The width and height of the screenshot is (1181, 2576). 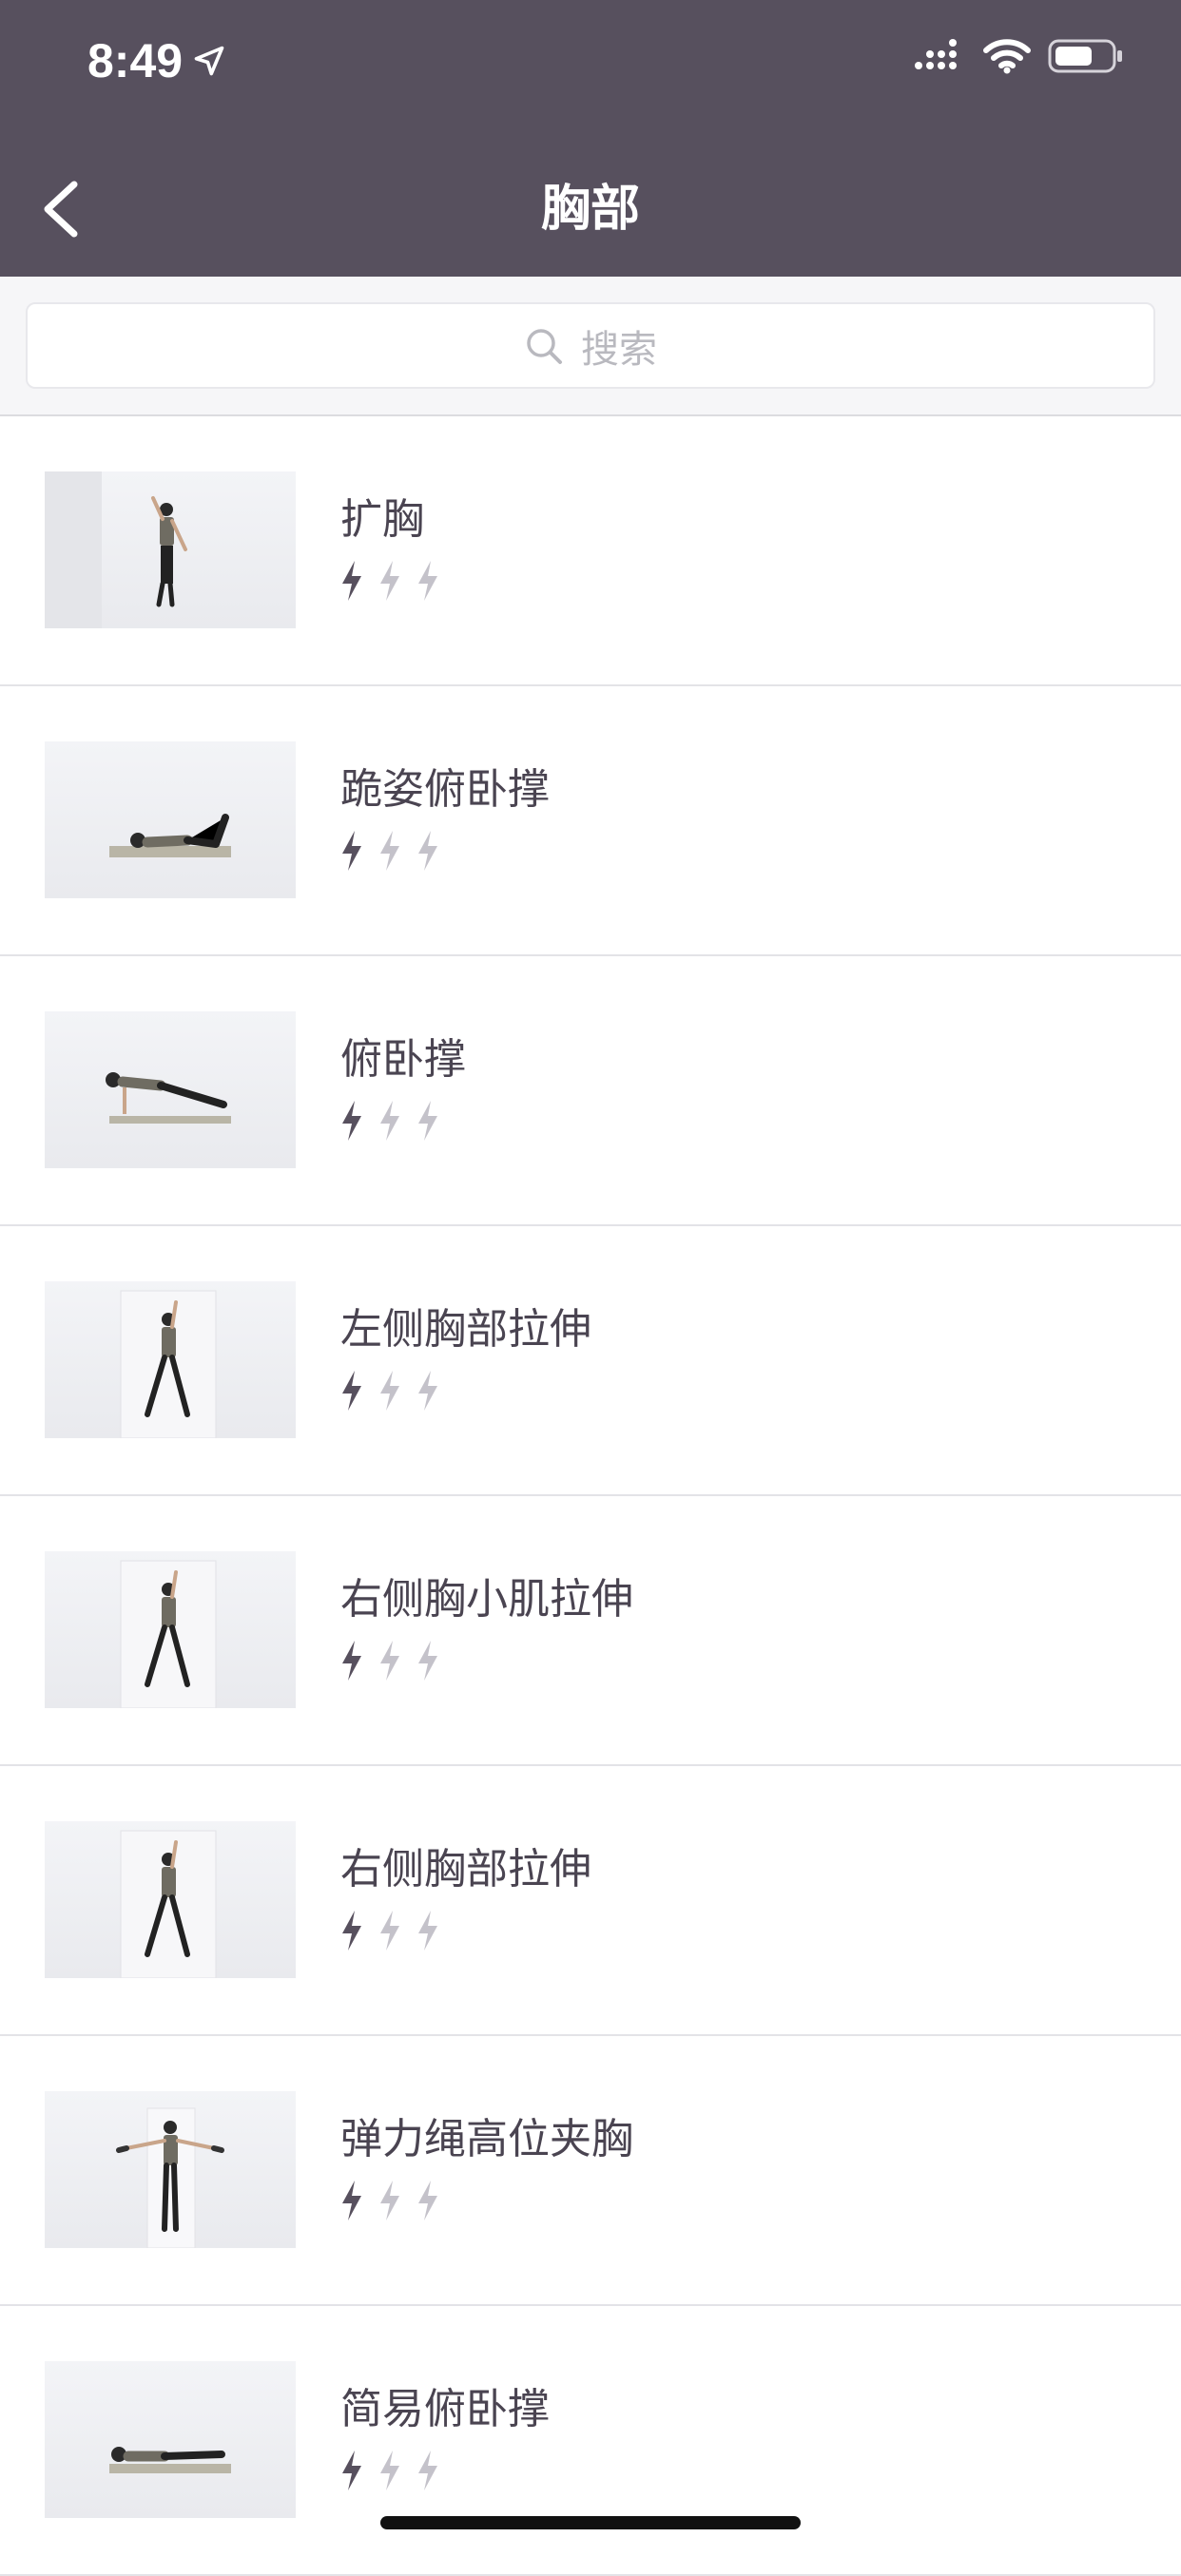 I want to click on exercise-row: 左侧胸部拉伸, so click(x=590, y=1361).